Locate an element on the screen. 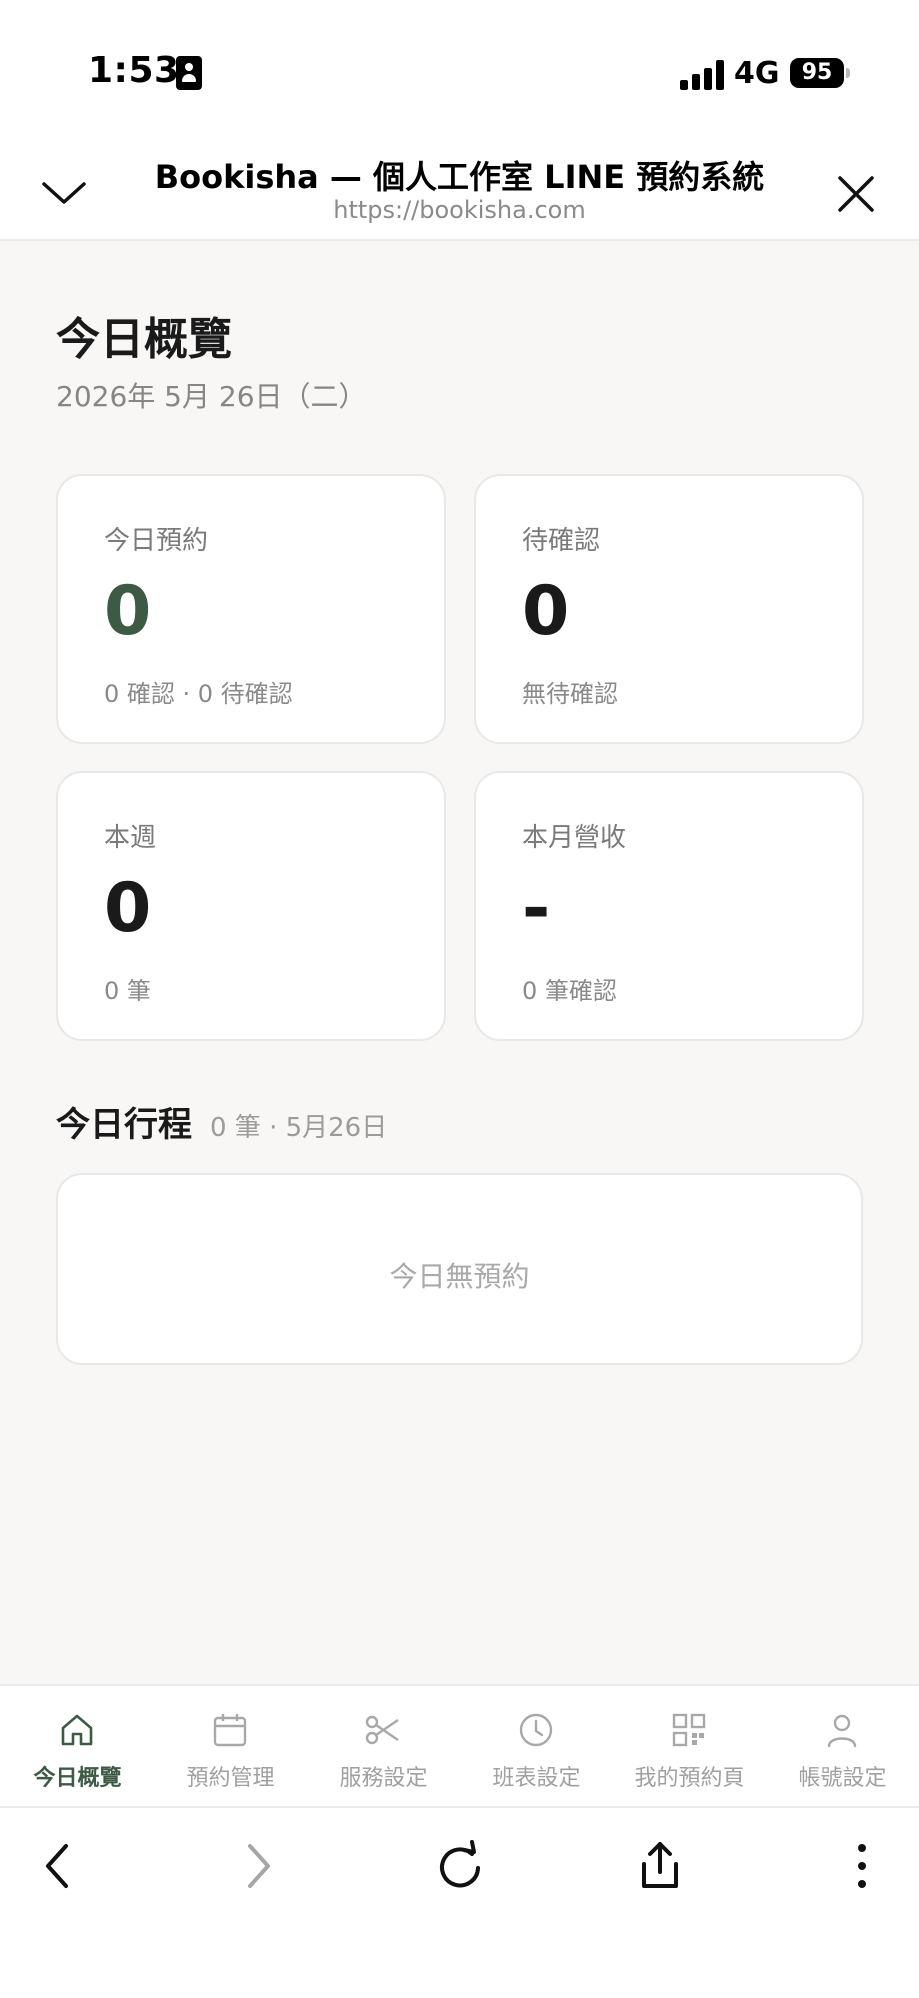 This screenshot has width=919, height=1998. chevron-down-icon is located at coordinates (64, 194).